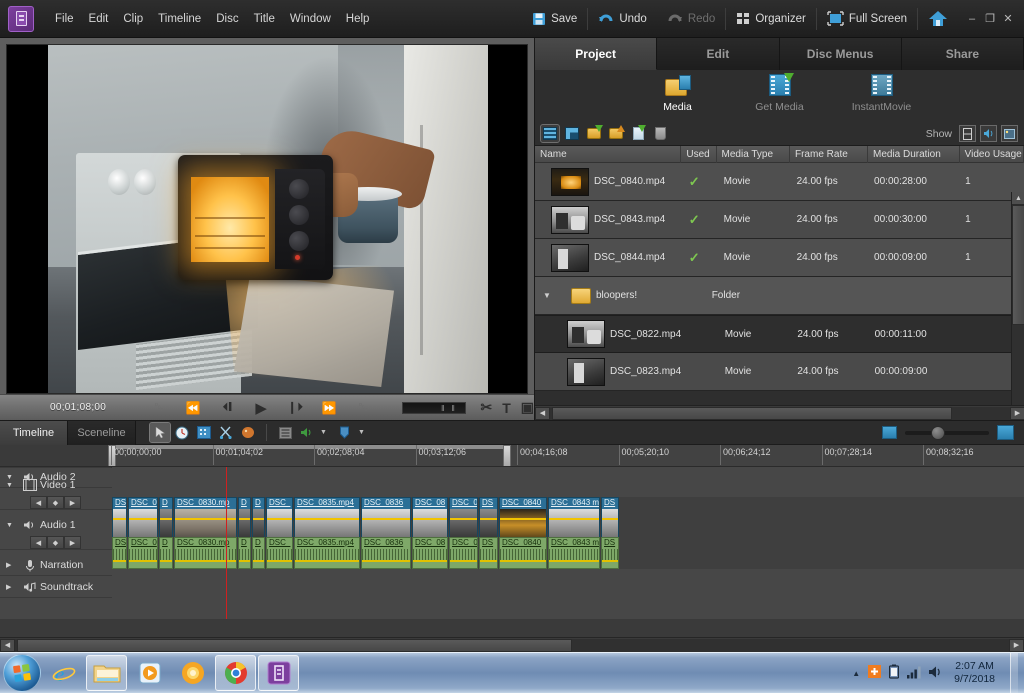  Describe the element at coordinates (119, 553) in the screenshot. I see `audio-clip: DS` at that location.